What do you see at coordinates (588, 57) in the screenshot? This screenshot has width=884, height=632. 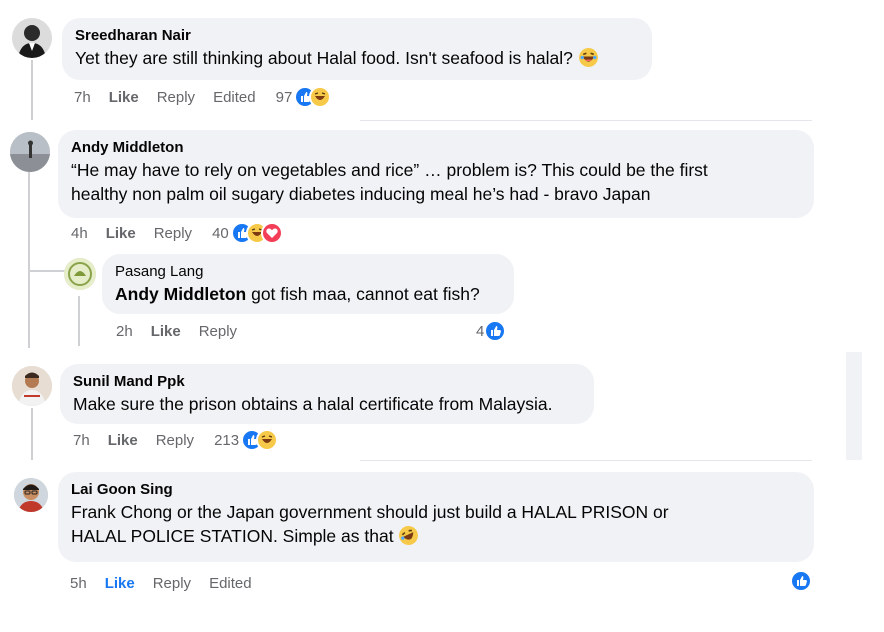 I see `laughing-emoji-icon` at bounding box center [588, 57].